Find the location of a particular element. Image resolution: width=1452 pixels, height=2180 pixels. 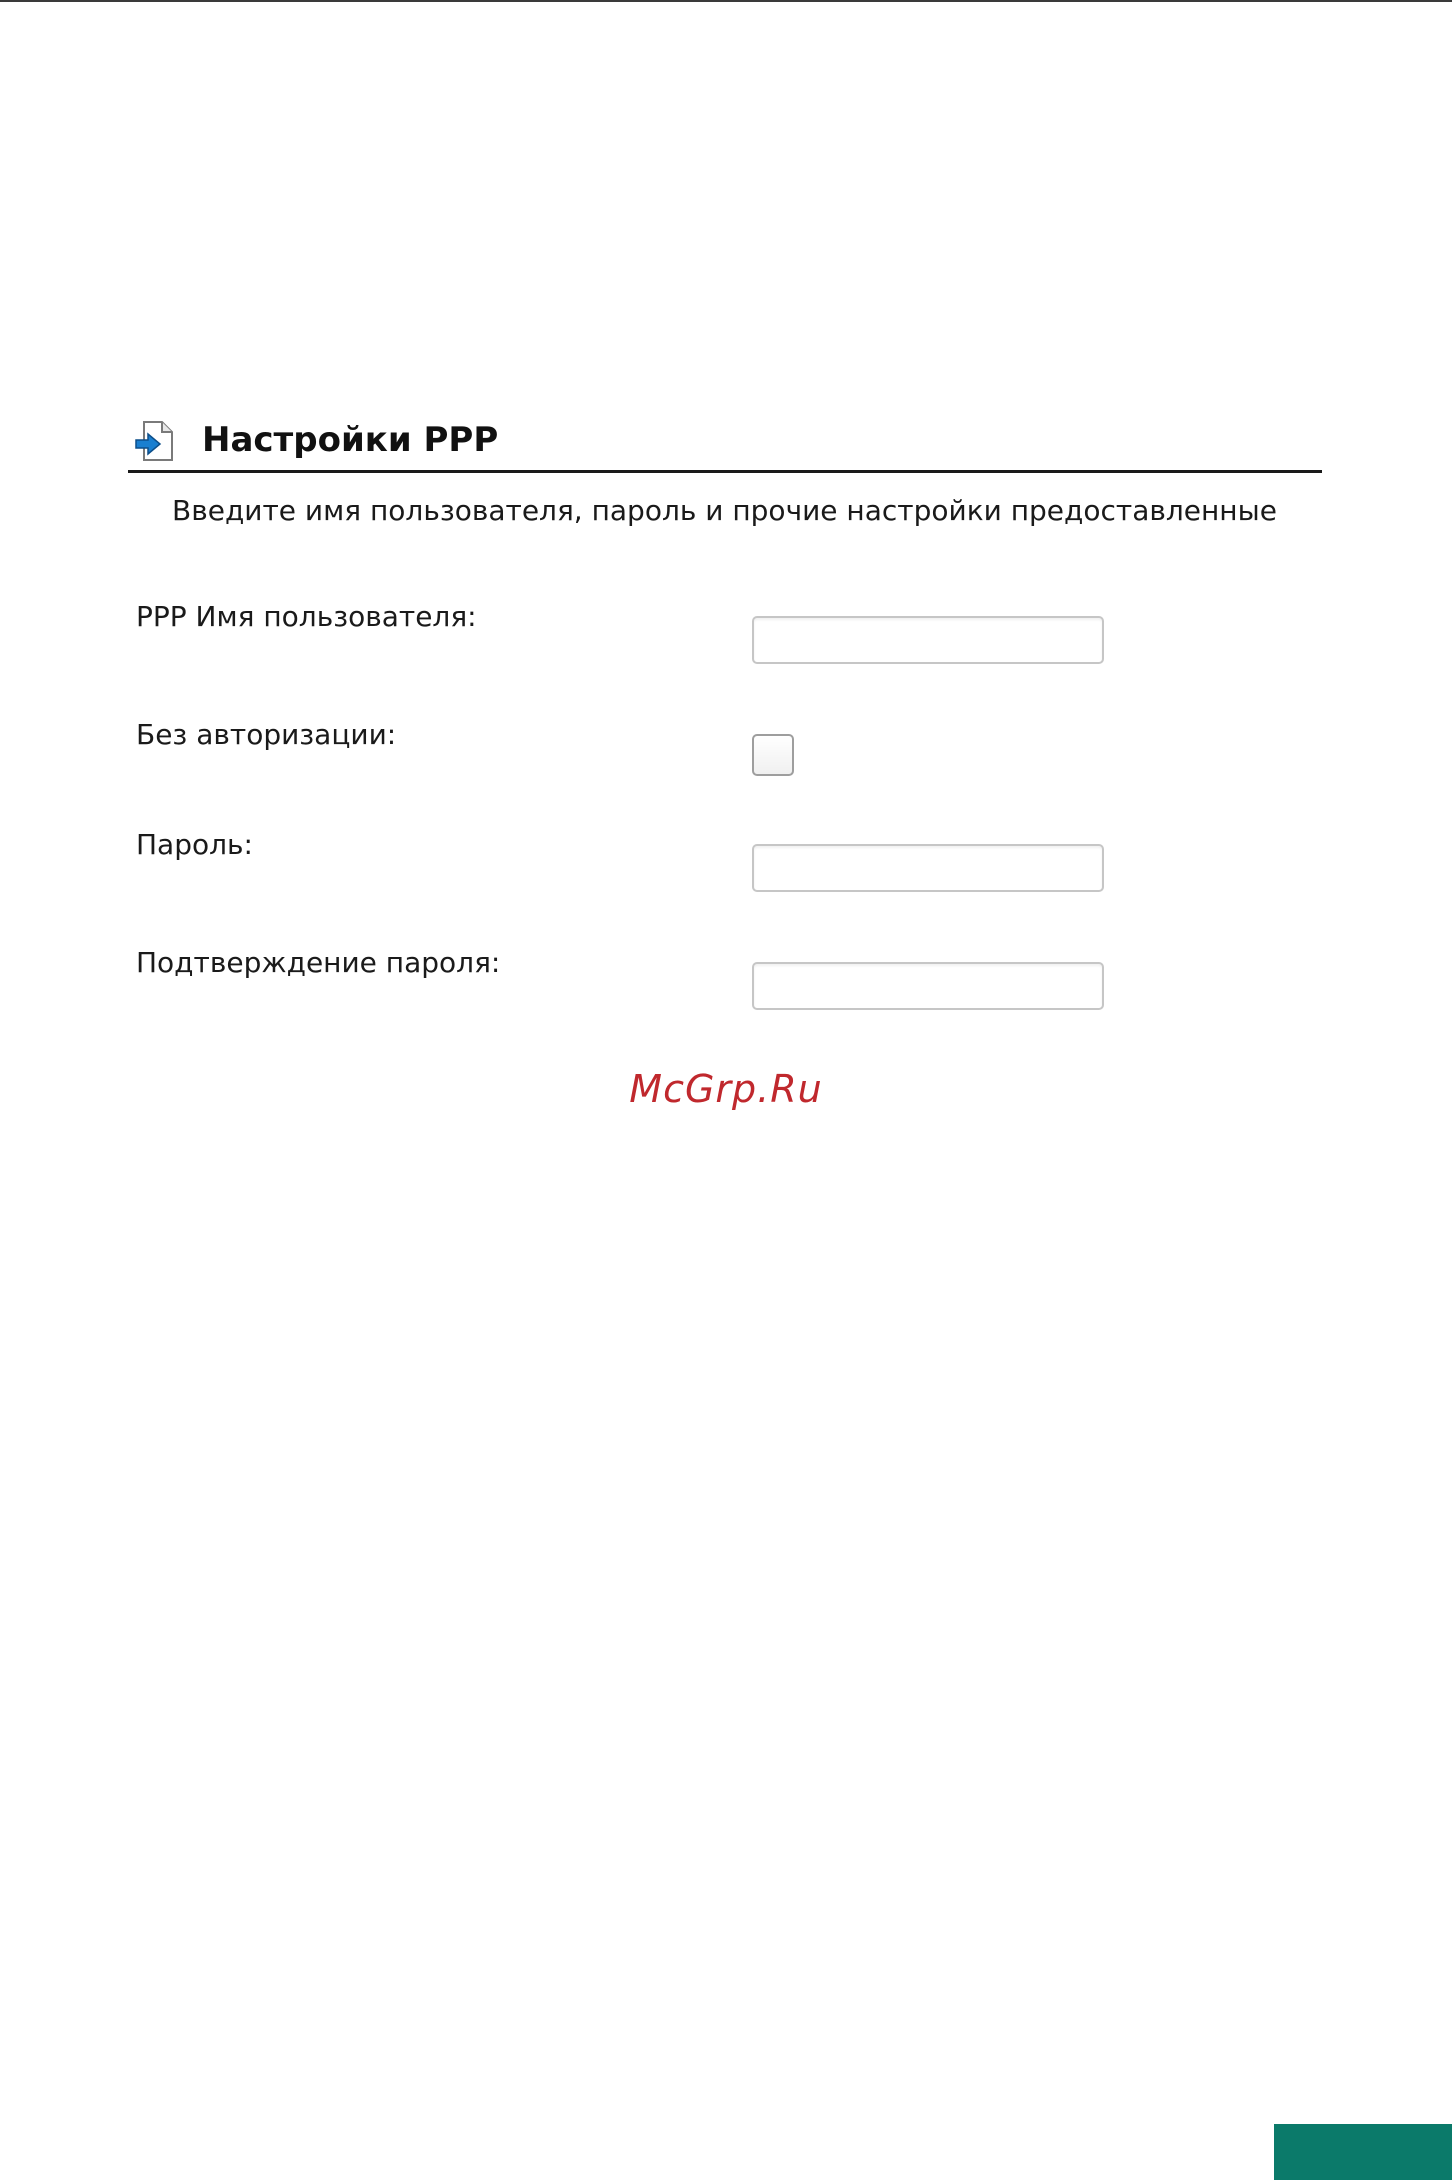

password-label: Пароль: is located at coordinates (194, 844).